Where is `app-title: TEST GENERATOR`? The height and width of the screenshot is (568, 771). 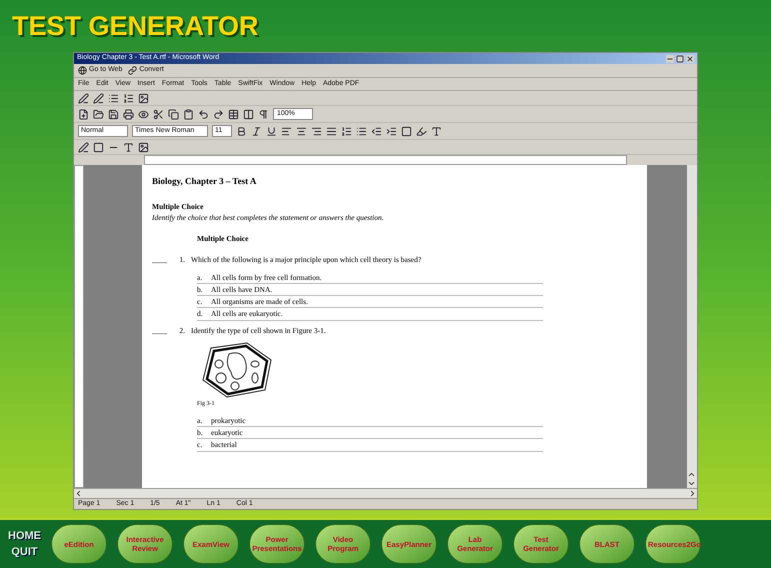
app-title: TEST GENERATOR is located at coordinates (135, 26).